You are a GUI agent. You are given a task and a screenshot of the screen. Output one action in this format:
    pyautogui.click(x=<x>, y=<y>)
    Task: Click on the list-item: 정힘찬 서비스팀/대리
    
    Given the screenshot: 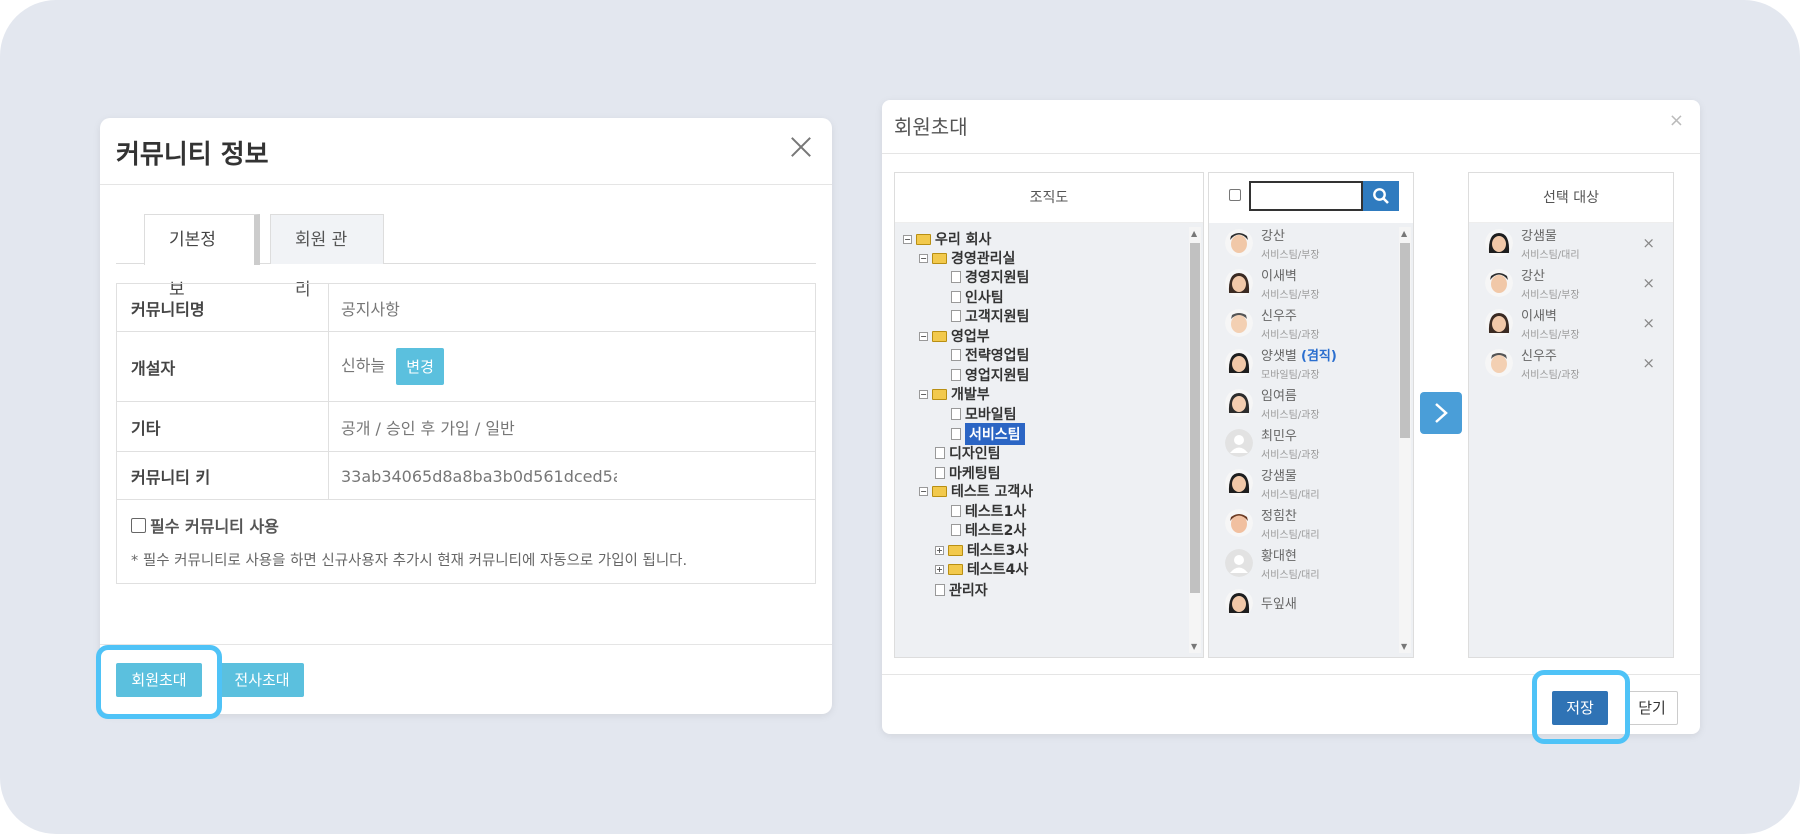 What is the action you would take?
    pyautogui.click(x=1272, y=523)
    